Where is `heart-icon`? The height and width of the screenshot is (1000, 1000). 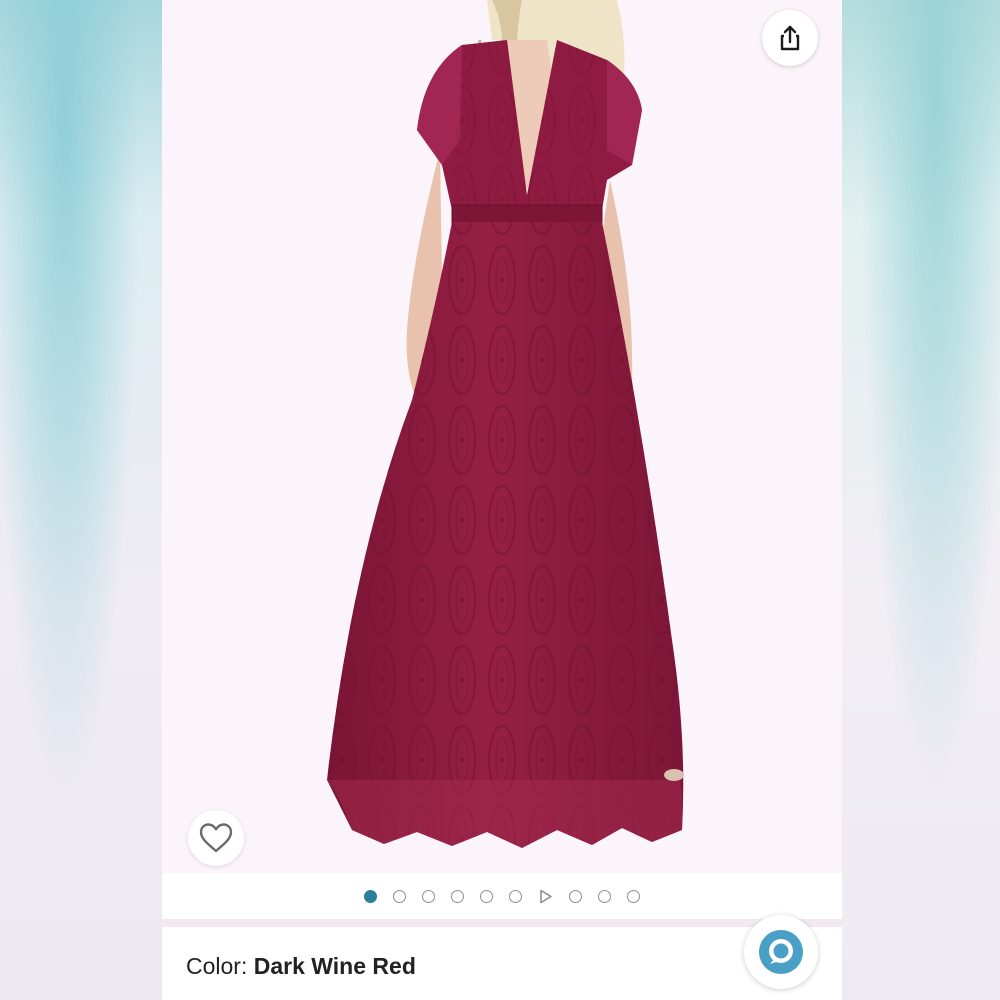
heart-icon is located at coordinates (216, 838).